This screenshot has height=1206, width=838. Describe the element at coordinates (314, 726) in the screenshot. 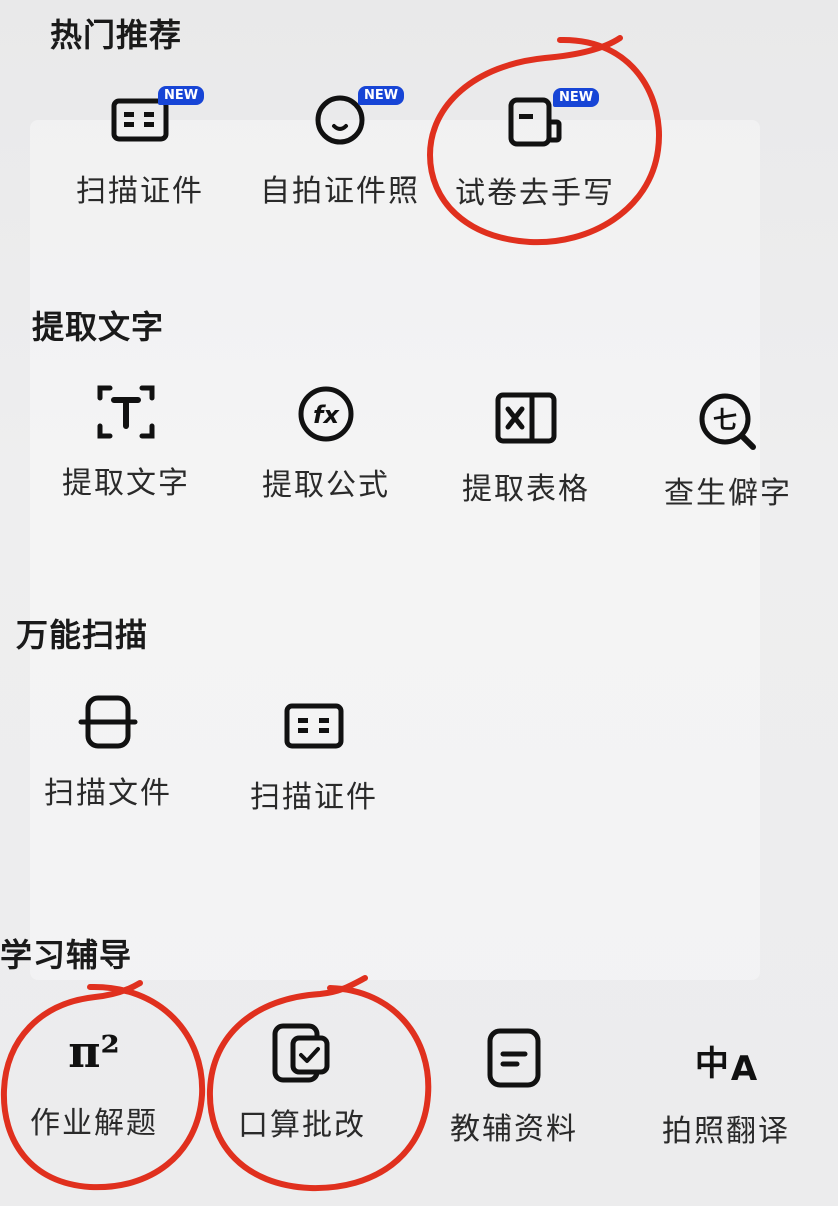

I see `id-card-icon` at that location.